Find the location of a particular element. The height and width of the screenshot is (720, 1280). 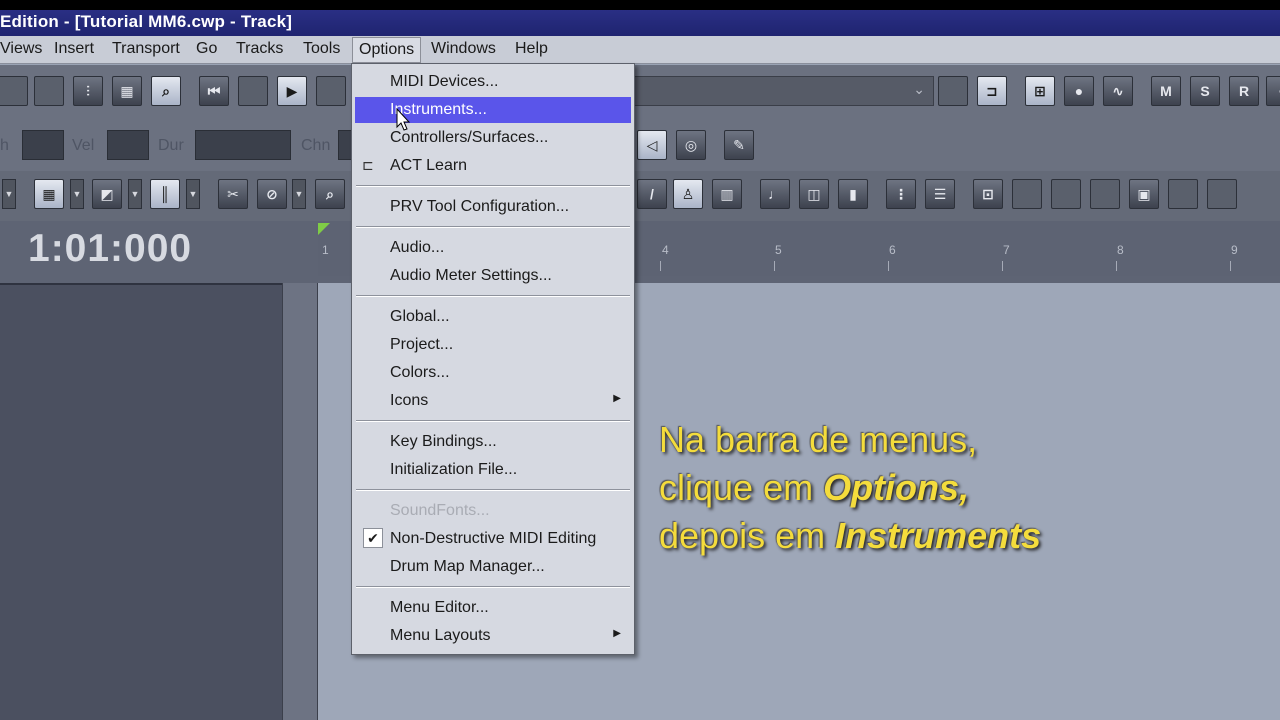

draw-tool-icon: ║ is located at coordinates (165, 194).